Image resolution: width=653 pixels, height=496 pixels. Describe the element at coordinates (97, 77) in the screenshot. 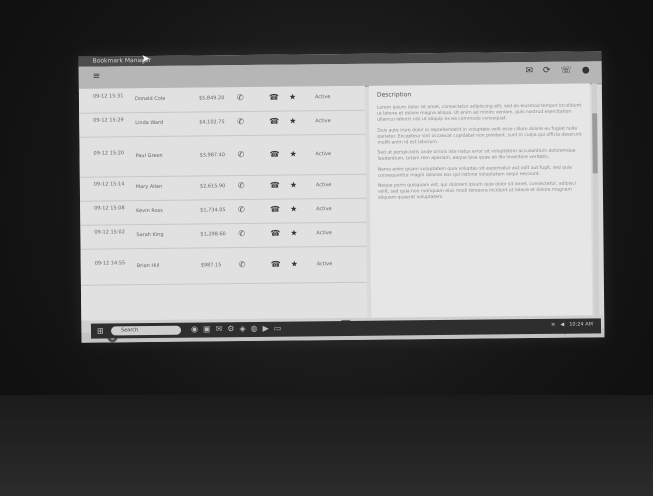

I see `menu-icon: ≡` at that location.